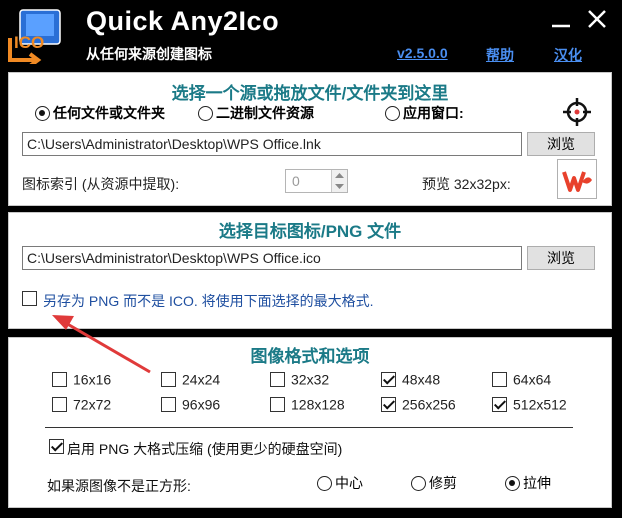 The width and height of the screenshot is (622, 518). I want to click on radio-any-file: 任何文件或文件夹, so click(100, 113).